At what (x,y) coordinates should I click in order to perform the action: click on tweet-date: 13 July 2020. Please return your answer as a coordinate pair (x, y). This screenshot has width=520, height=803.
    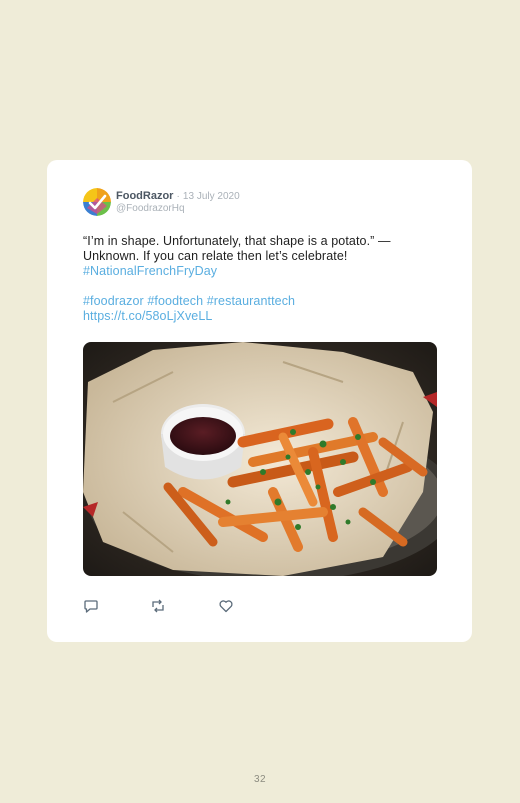
    Looking at the image, I should click on (211, 196).